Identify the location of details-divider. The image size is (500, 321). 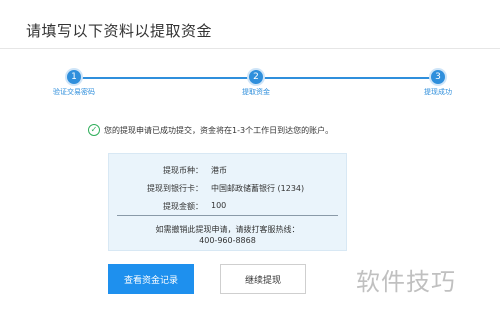
(227, 215).